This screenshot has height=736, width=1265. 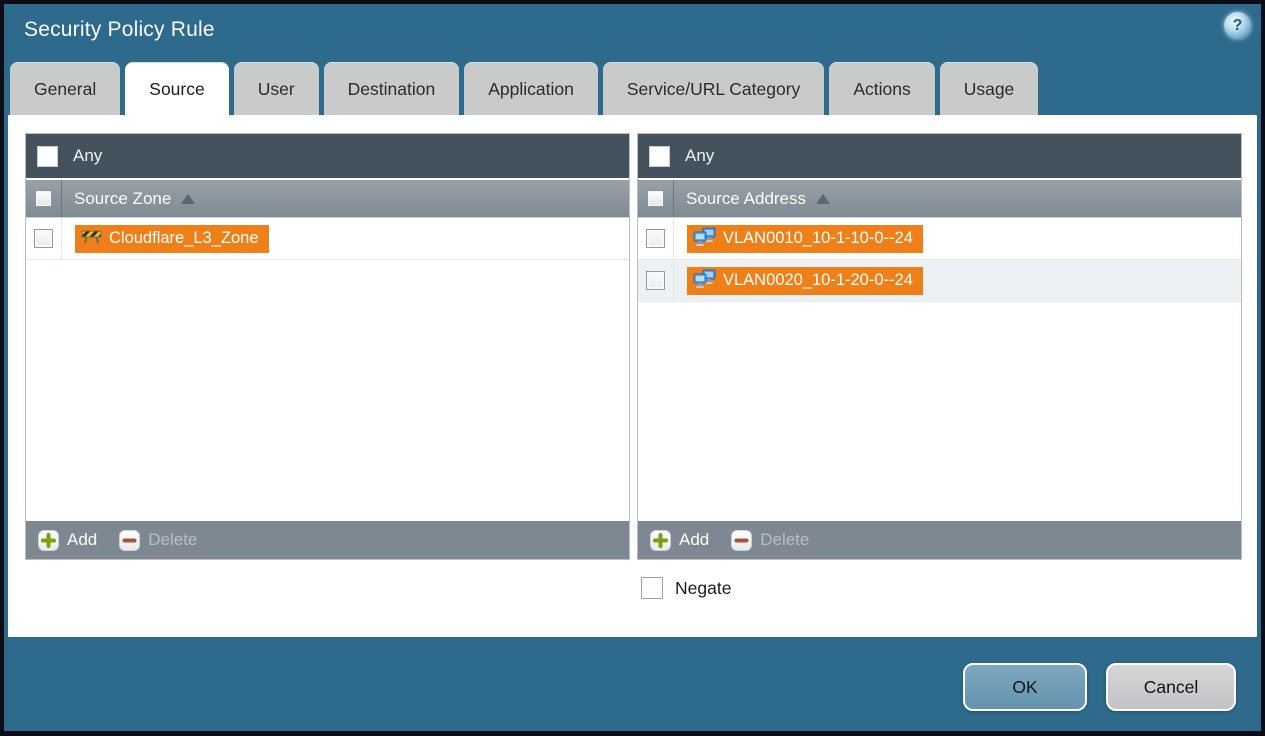 What do you see at coordinates (43, 198) in the screenshot?
I see `source-zone-select-all-checkbox` at bounding box center [43, 198].